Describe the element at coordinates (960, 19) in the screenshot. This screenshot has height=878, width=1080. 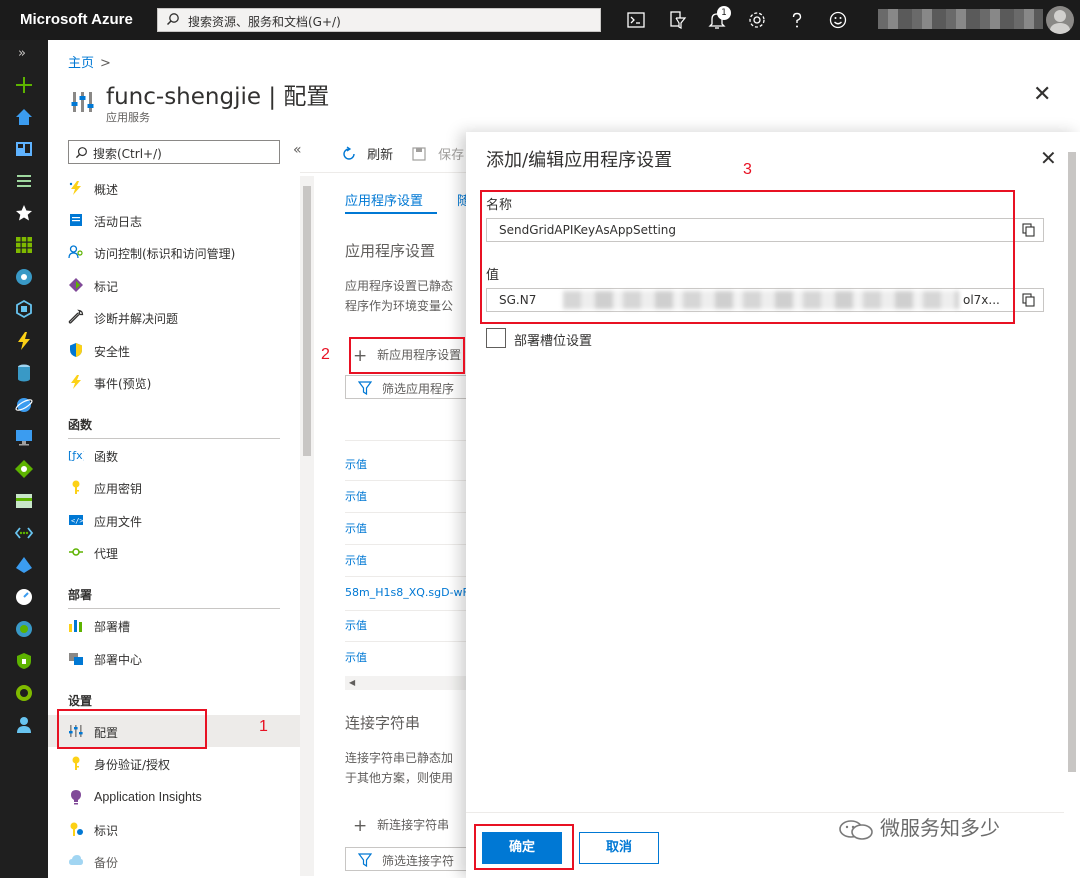
I see `account-info` at that location.